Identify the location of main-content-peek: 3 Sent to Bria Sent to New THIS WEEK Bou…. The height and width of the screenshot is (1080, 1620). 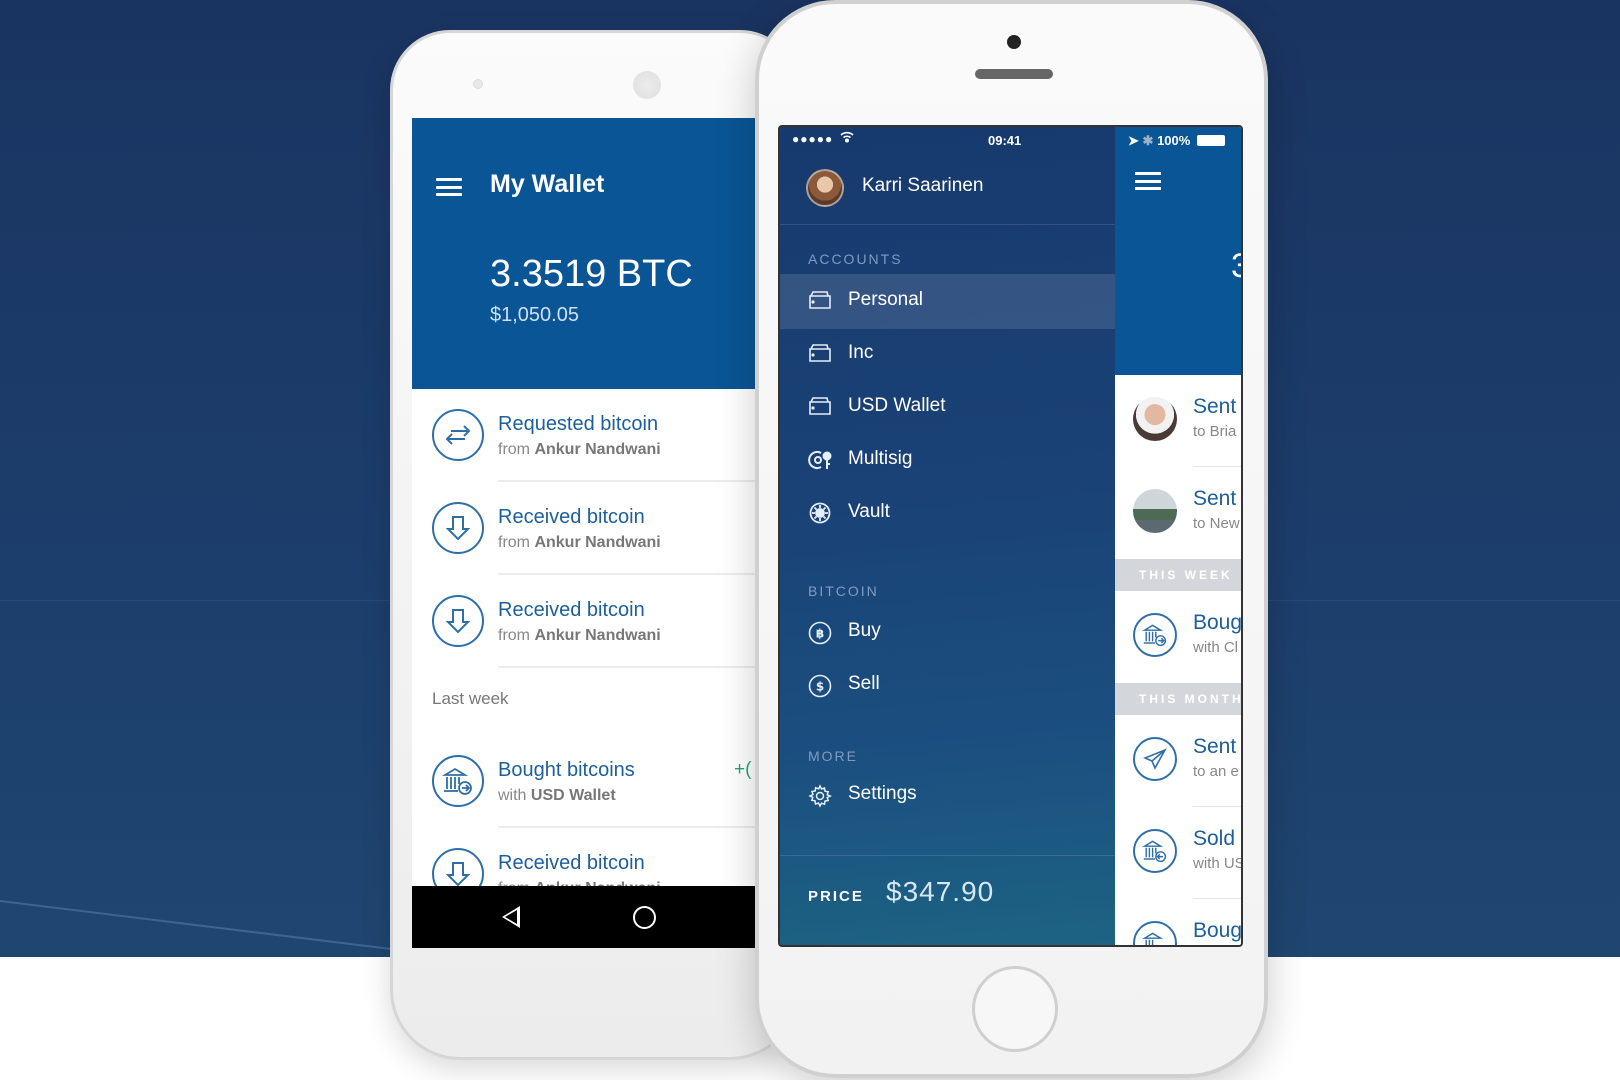
(1179, 536).